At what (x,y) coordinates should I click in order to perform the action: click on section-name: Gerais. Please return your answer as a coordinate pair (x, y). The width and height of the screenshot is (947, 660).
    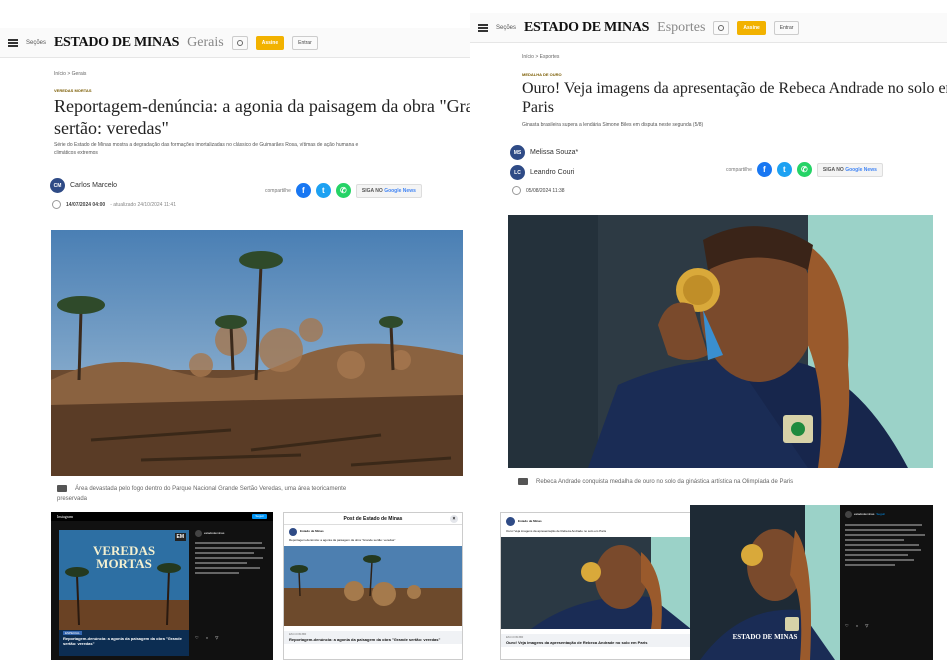
    Looking at the image, I should click on (205, 43).